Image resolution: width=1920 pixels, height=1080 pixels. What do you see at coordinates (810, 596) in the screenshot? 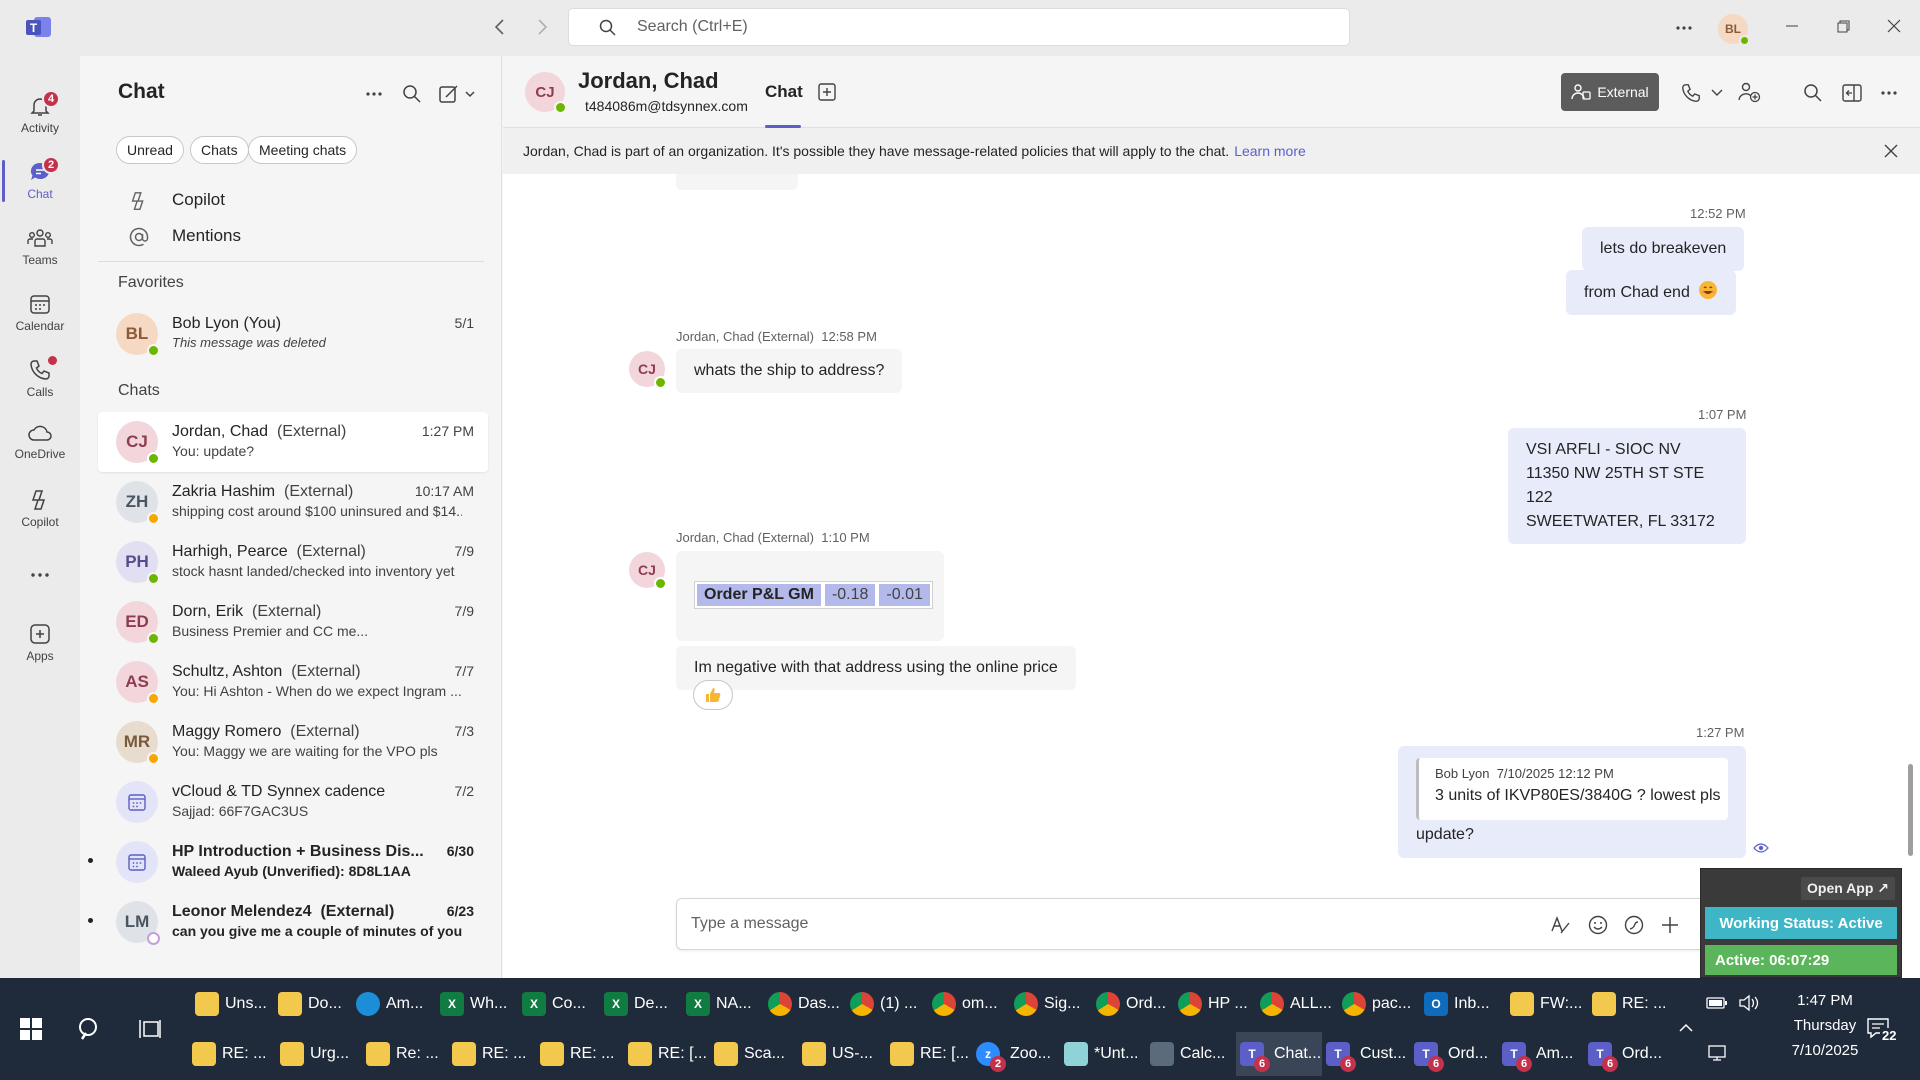
I see `message-incoming-table: Order P&L GM -0.18 -0.01` at bounding box center [810, 596].